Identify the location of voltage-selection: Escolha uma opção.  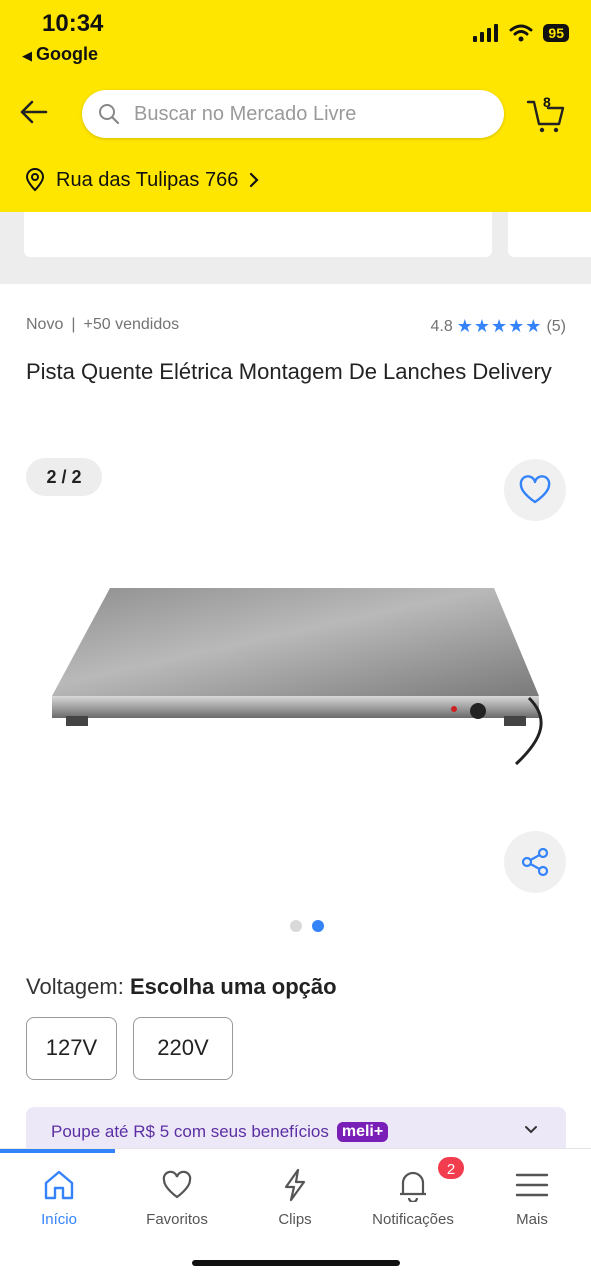
(233, 986).